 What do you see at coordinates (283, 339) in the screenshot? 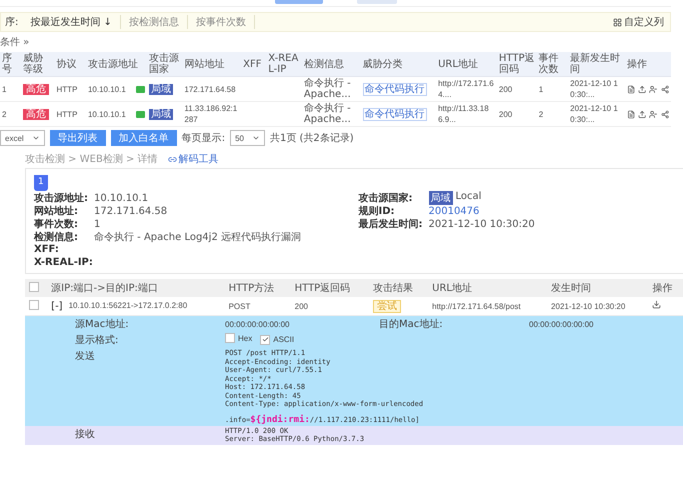
I see `option-label: ASCII` at bounding box center [283, 339].